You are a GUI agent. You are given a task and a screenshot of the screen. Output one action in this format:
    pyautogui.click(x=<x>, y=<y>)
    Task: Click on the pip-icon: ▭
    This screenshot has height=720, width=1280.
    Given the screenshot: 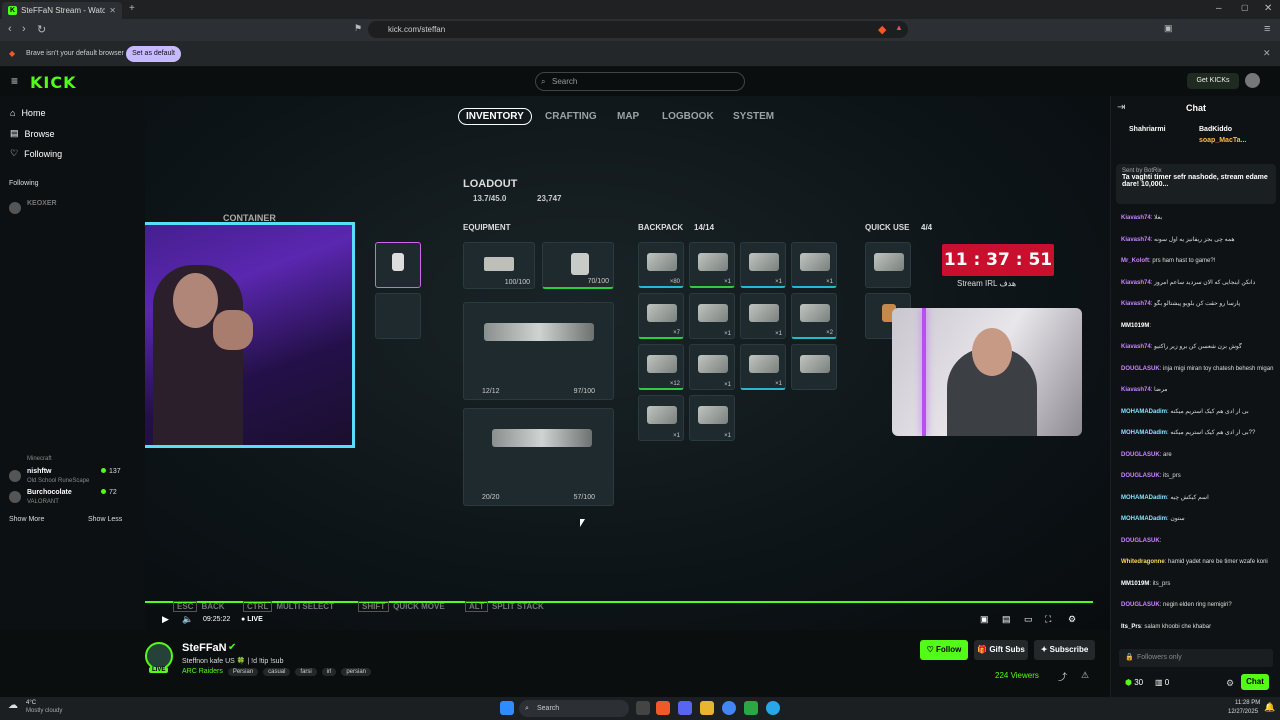 What is the action you would take?
    pyautogui.click(x=1028, y=619)
    